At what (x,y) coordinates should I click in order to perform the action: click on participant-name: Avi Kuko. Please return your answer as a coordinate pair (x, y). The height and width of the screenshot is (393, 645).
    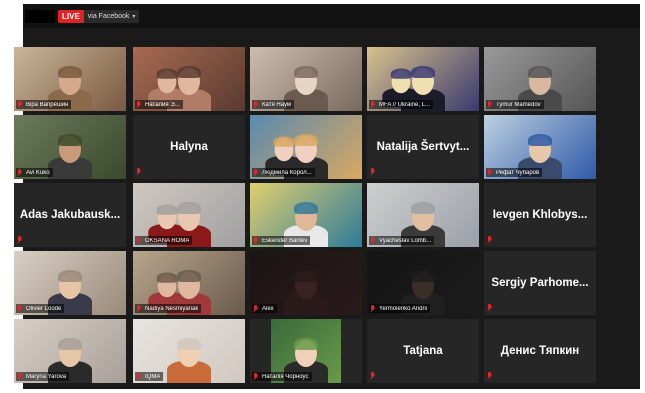
    Looking at the image, I should click on (38, 172).